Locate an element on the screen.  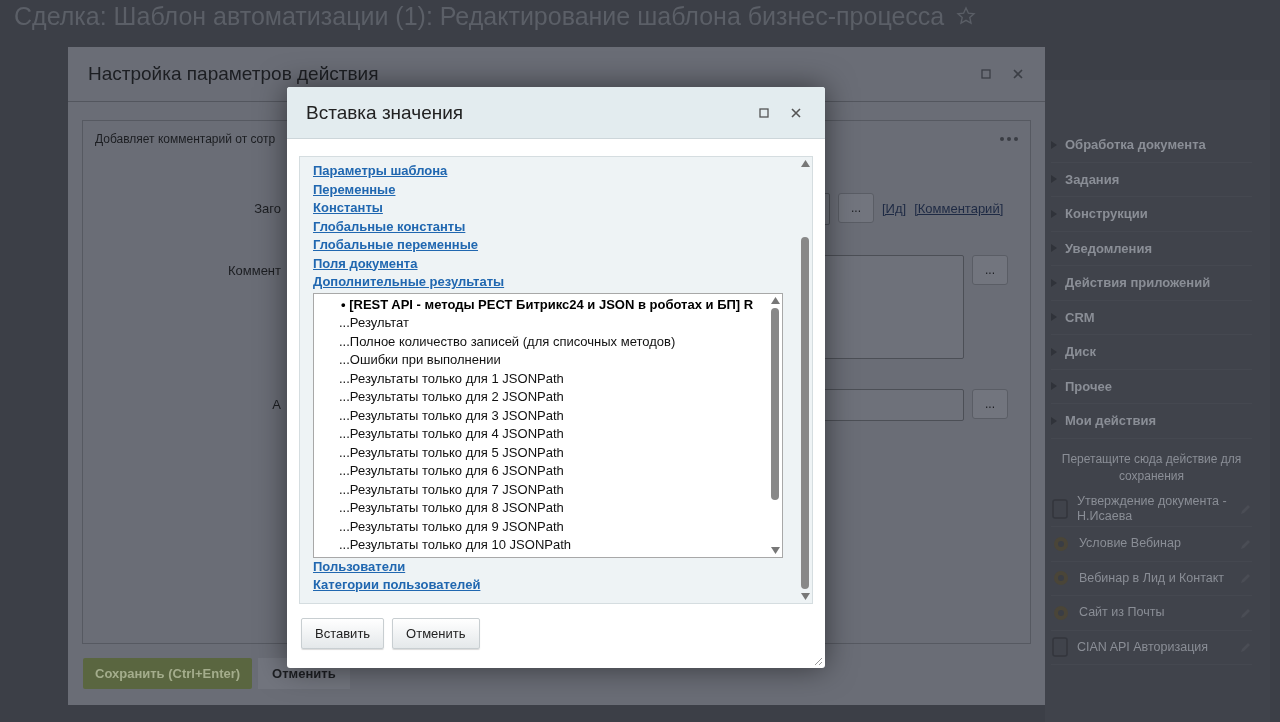
list-option: ...Результаты только для 3 JSONPath is located at coordinates (553, 415).